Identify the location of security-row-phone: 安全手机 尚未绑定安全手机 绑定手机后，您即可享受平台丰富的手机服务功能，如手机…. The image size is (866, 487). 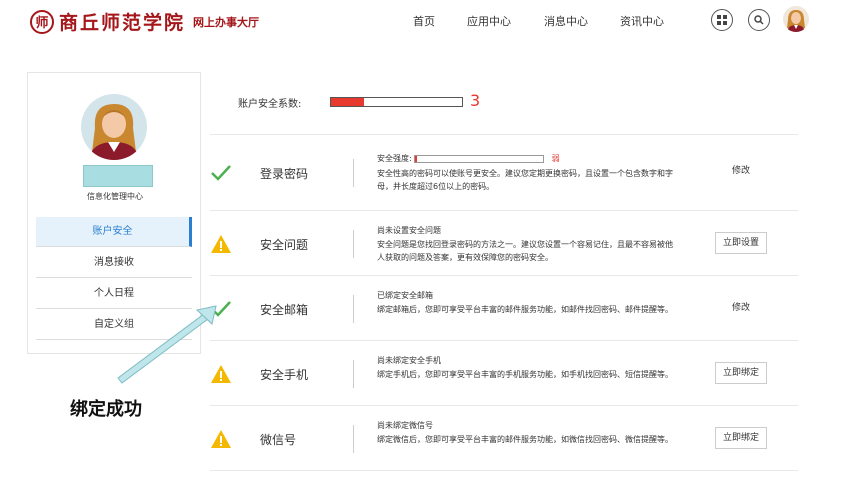
(504, 374).